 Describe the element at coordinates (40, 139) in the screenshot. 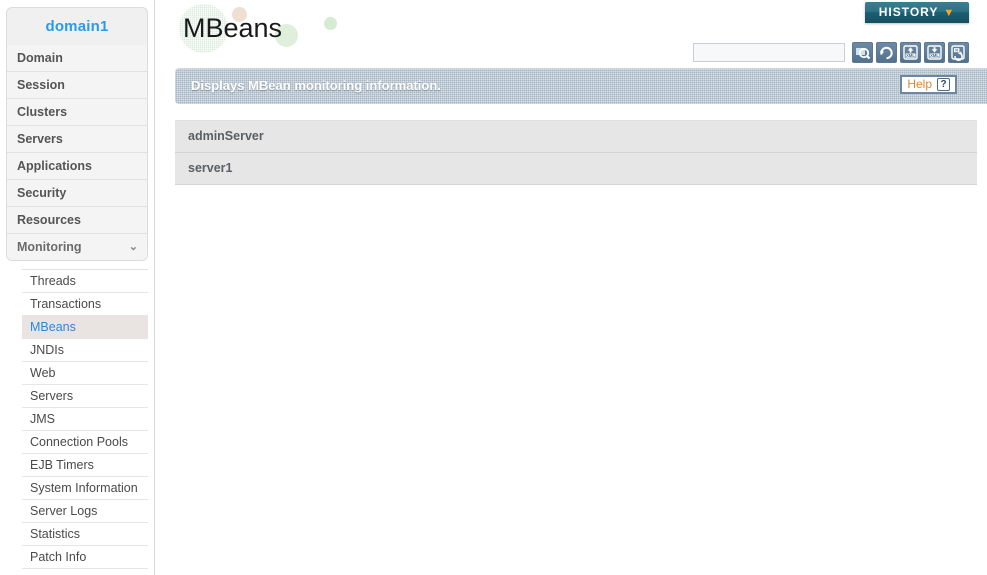

I see `sidebar-item-label: Servers` at that location.